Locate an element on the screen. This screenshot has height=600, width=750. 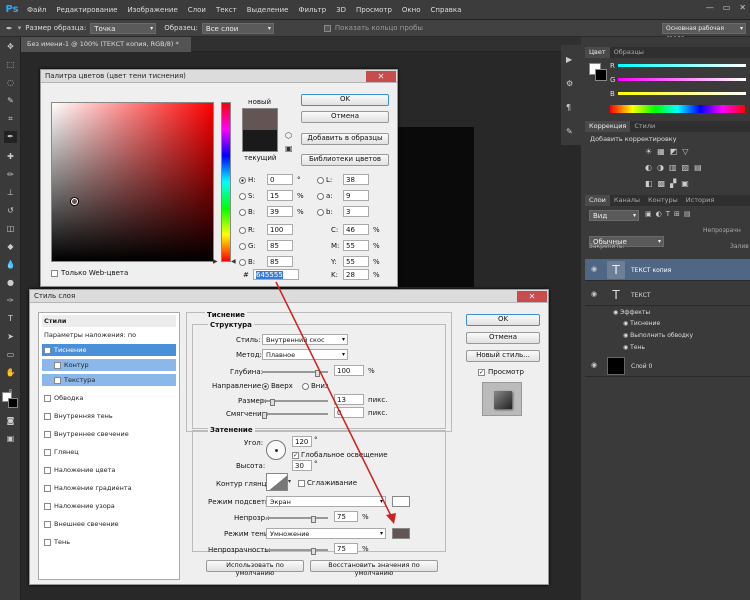
annotation-arrow is located at coordinates (335, 402).